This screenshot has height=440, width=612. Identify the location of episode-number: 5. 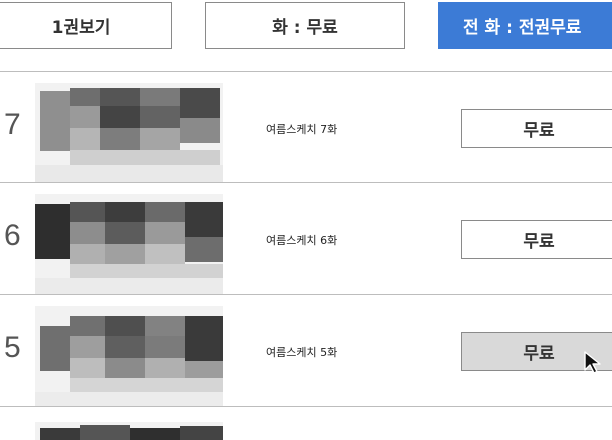
(12, 347).